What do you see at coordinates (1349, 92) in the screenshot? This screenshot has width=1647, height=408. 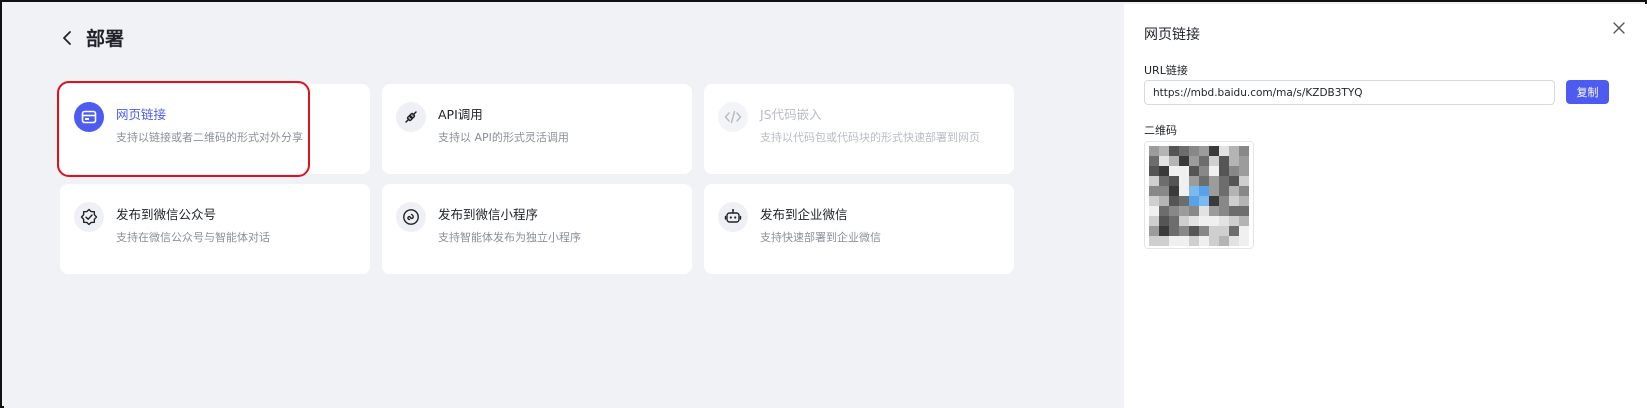 I see `url-input` at bounding box center [1349, 92].